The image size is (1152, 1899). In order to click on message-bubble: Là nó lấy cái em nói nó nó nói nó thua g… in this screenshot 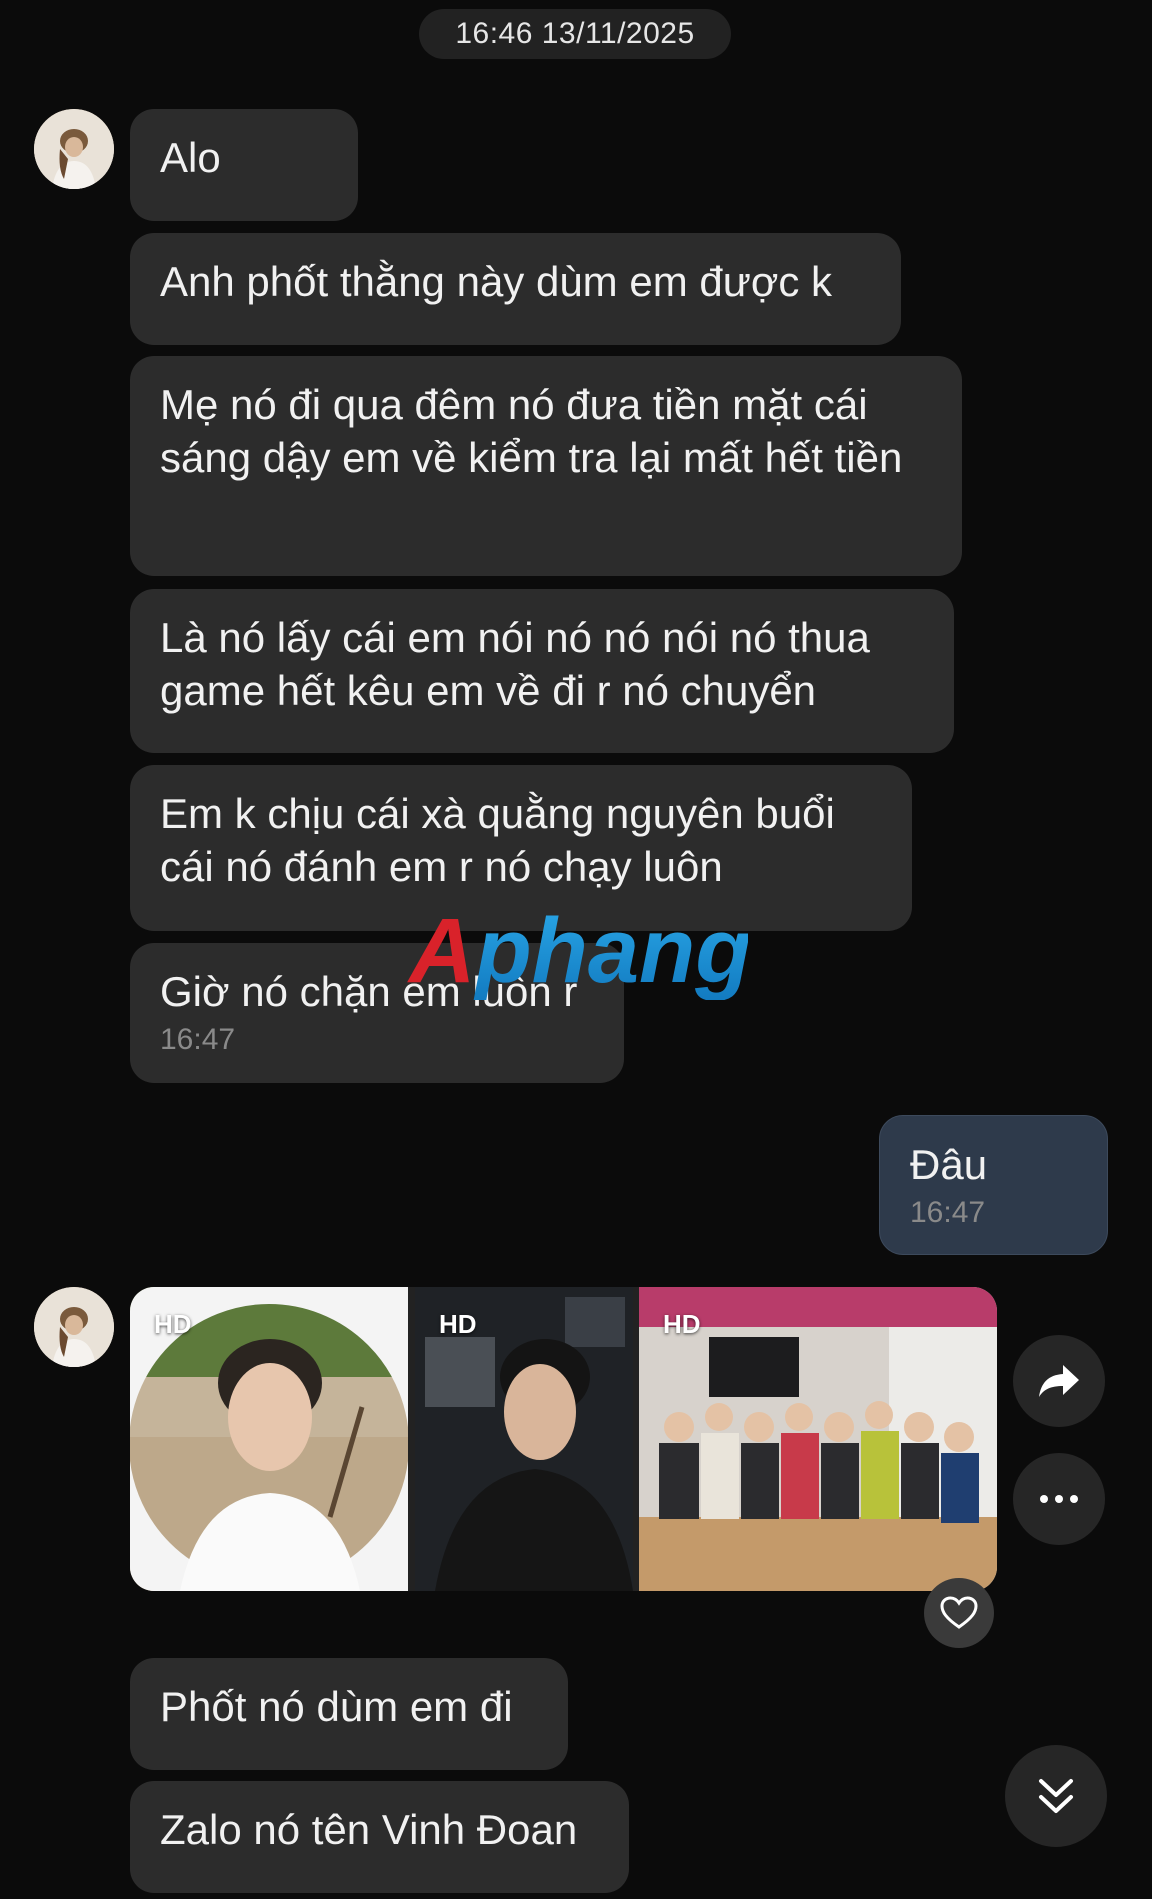, I will do `click(542, 671)`.